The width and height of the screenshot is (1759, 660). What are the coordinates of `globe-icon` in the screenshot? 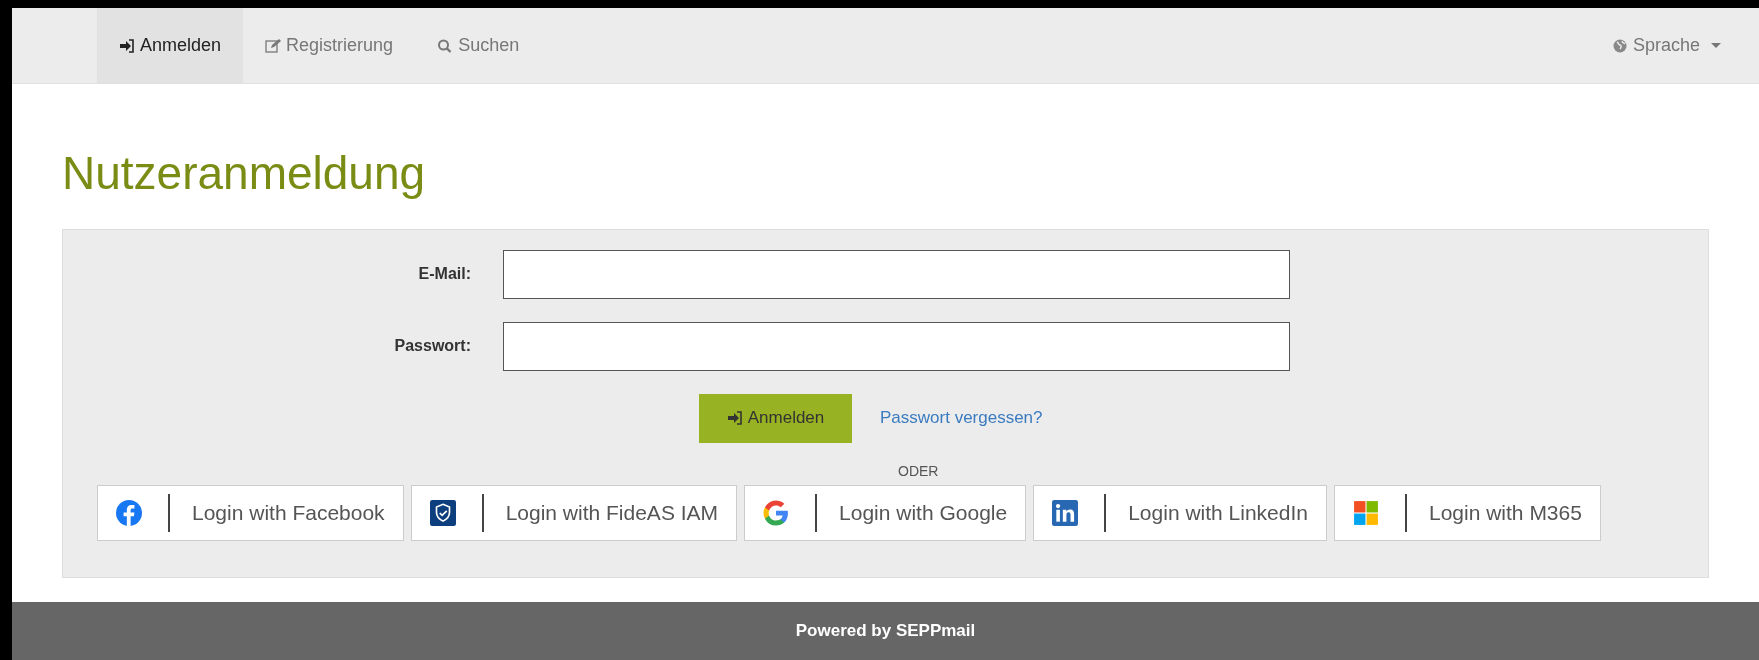 It's located at (1619, 45).